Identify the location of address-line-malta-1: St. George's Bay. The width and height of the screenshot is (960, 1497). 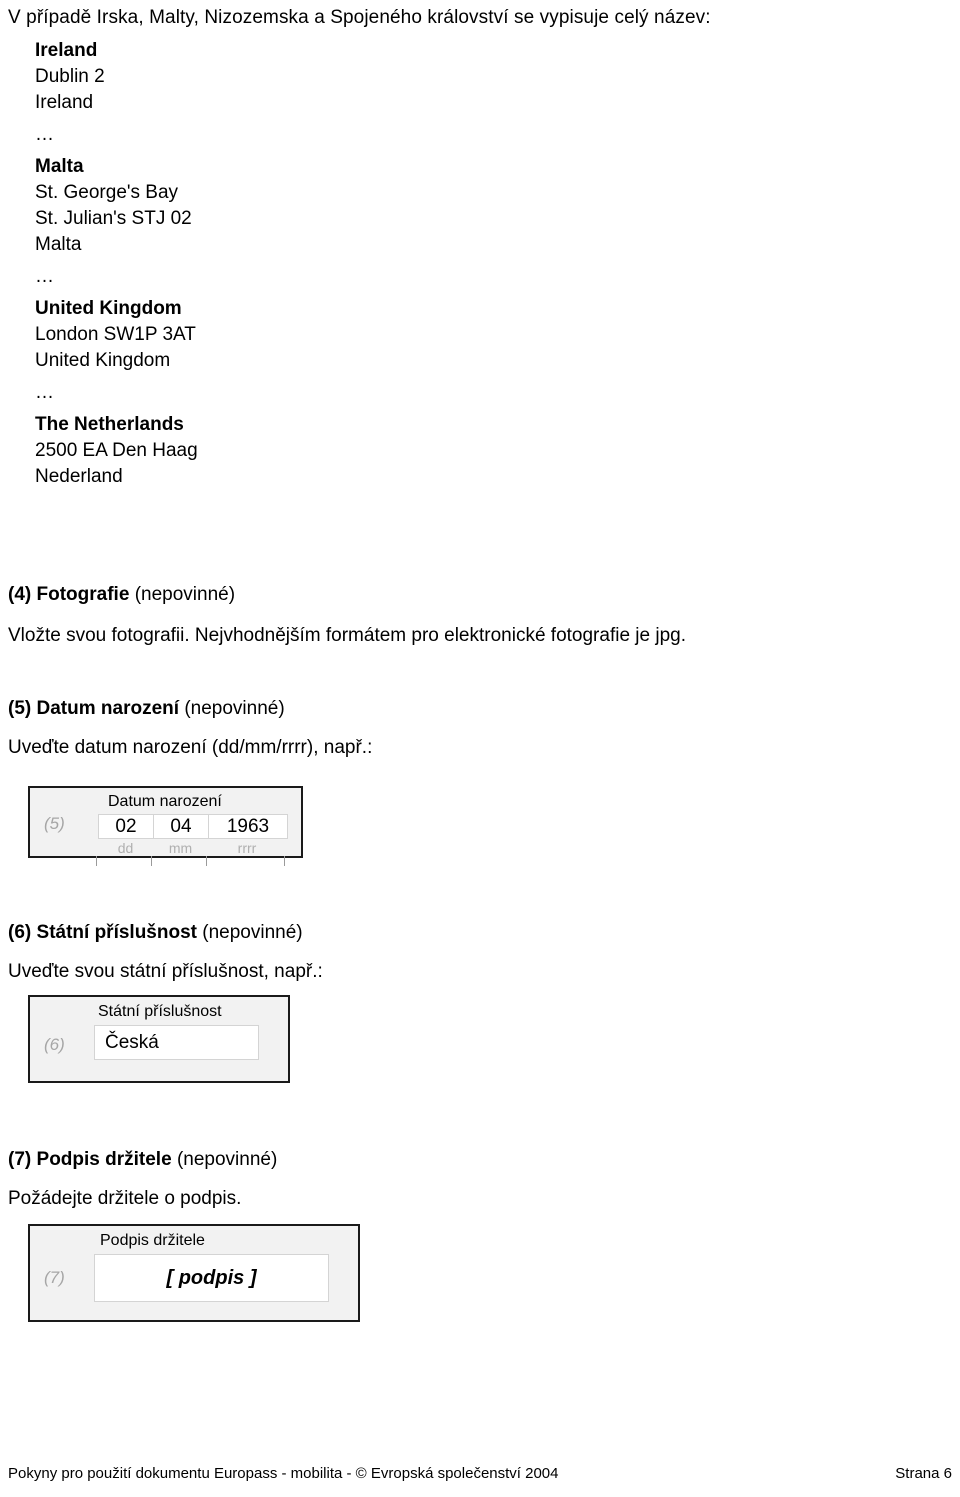
(107, 192).